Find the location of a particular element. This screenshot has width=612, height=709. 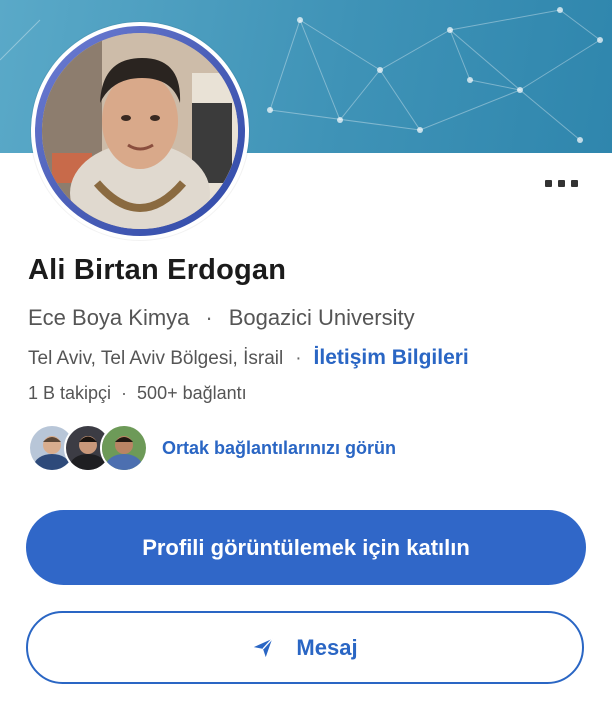

contact-info-link: İletişim Bilgileri is located at coordinates (391, 357).